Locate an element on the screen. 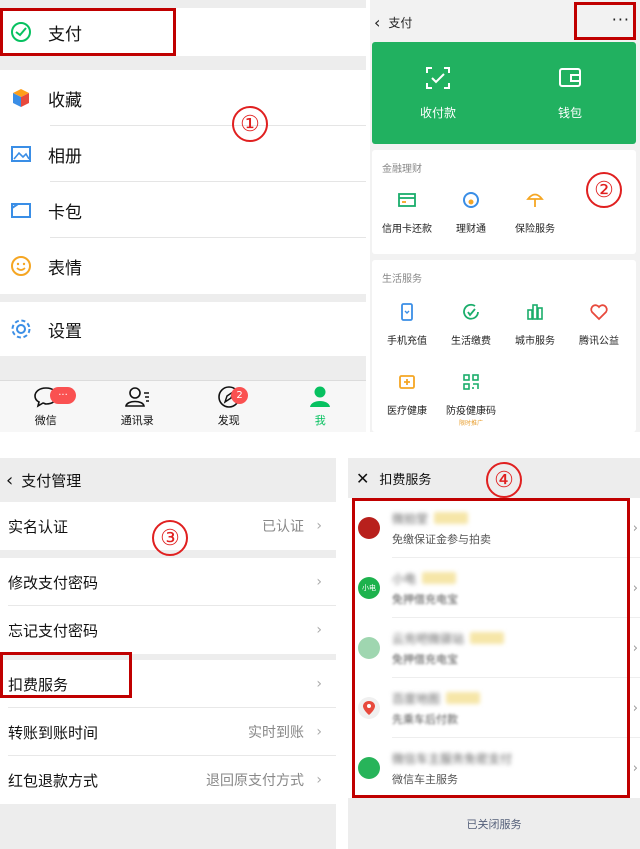 Image resolution: width=640 pixels, height=849 pixels. separator-gap is located at coordinates (320, 445).